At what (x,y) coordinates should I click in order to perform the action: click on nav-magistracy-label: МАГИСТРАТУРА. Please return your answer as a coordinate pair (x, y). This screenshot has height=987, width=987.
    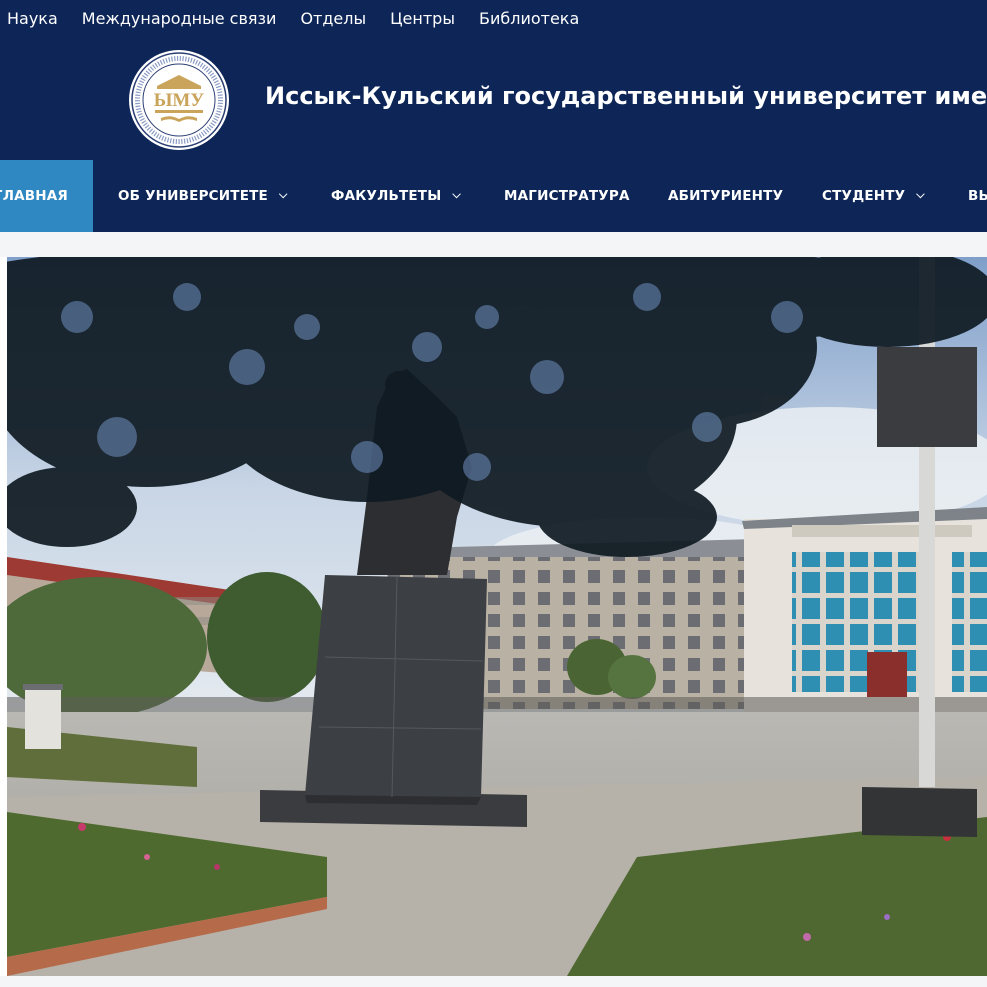
    Looking at the image, I should click on (567, 196).